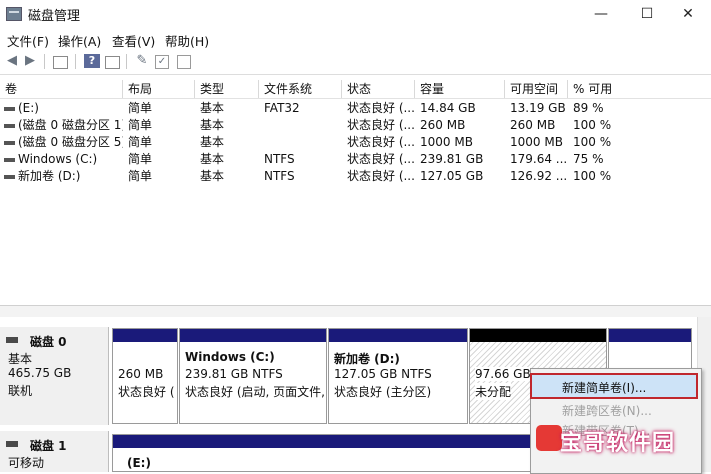 The width and height of the screenshot is (711, 474). What do you see at coordinates (142, 61) in the screenshot?
I see `connect-icon: ✎` at bounding box center [142, 61].